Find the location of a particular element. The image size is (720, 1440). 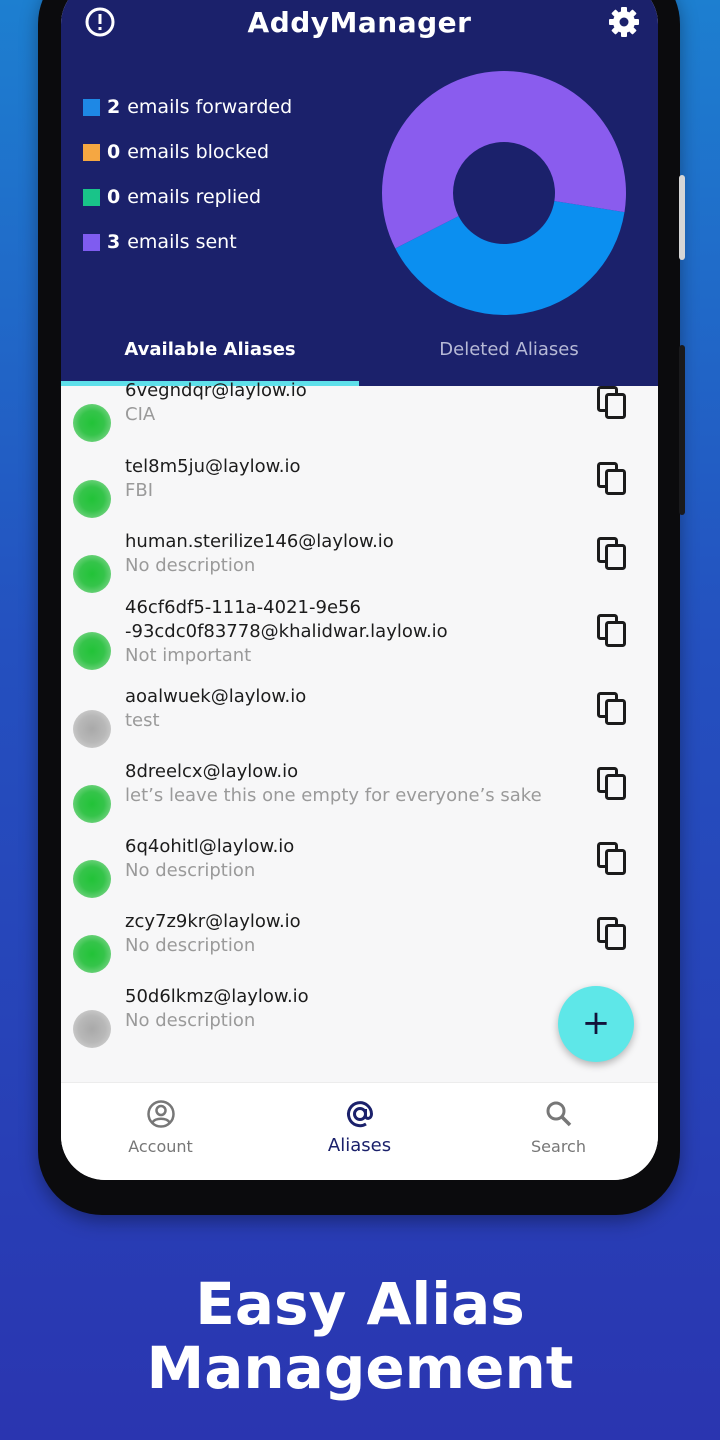

list-item: 6vegndqr@laylow.io CIA is located at coordinates (359, 421).